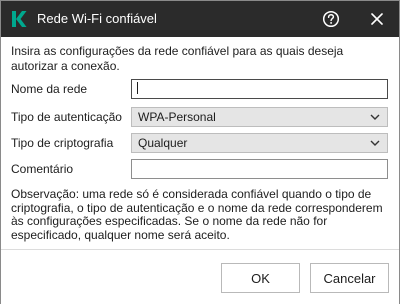 The width and height of the screenshot is (400, 304). Describe the element at coordinates (163, 143) in the screenshot. I see `encryption-type-value: Qualquer` at that location.